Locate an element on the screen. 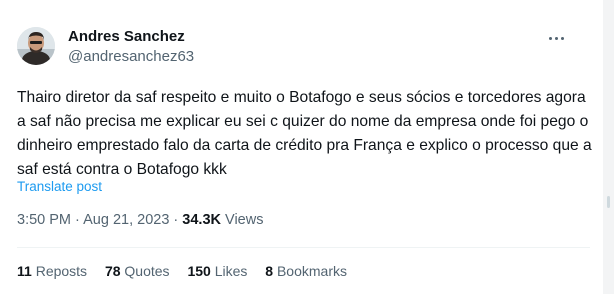 The height and width of the screenshot is (294, 614). bookmarks-label: Bookmarks is located at coordinates (311, 271).